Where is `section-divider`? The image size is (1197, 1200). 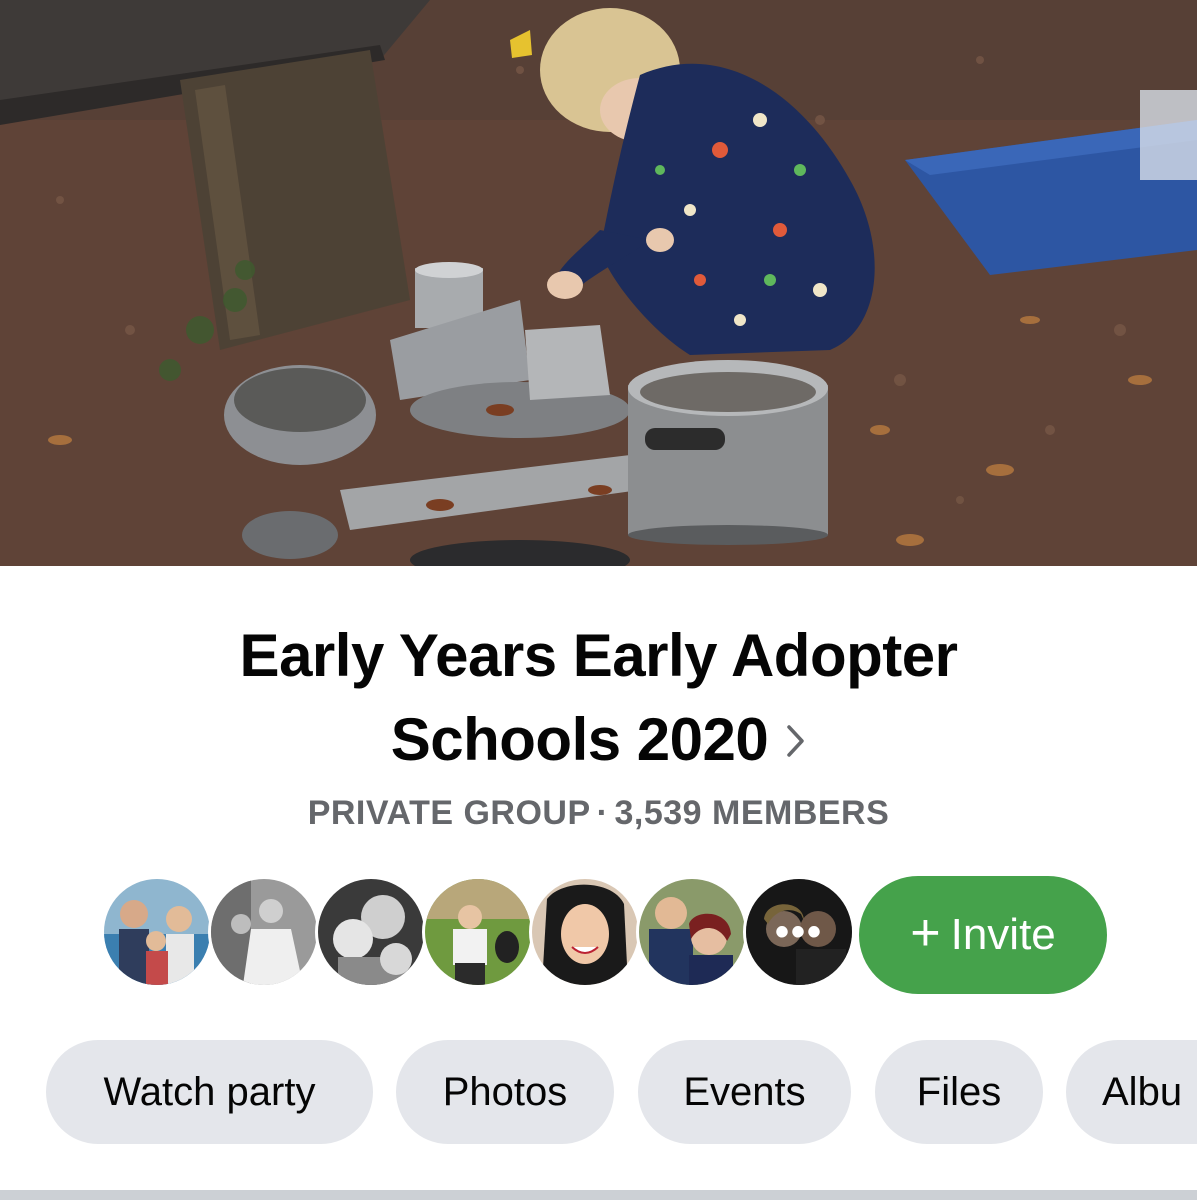
section-divider is located at coordinates (598, 1195).